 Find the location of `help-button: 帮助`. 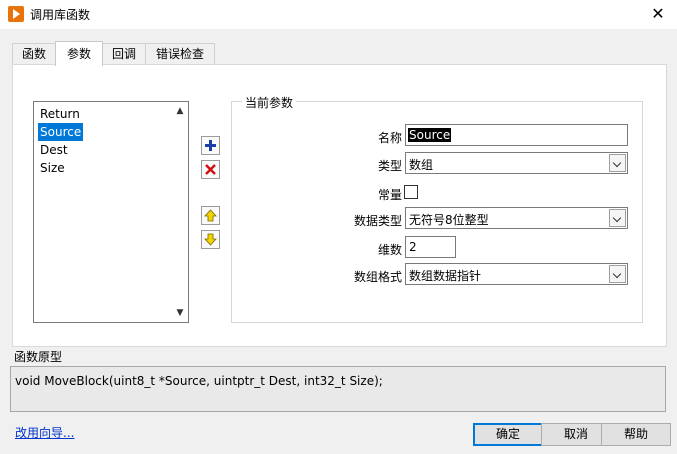

help-button: 帮助 is located at coordinates (636, 434).